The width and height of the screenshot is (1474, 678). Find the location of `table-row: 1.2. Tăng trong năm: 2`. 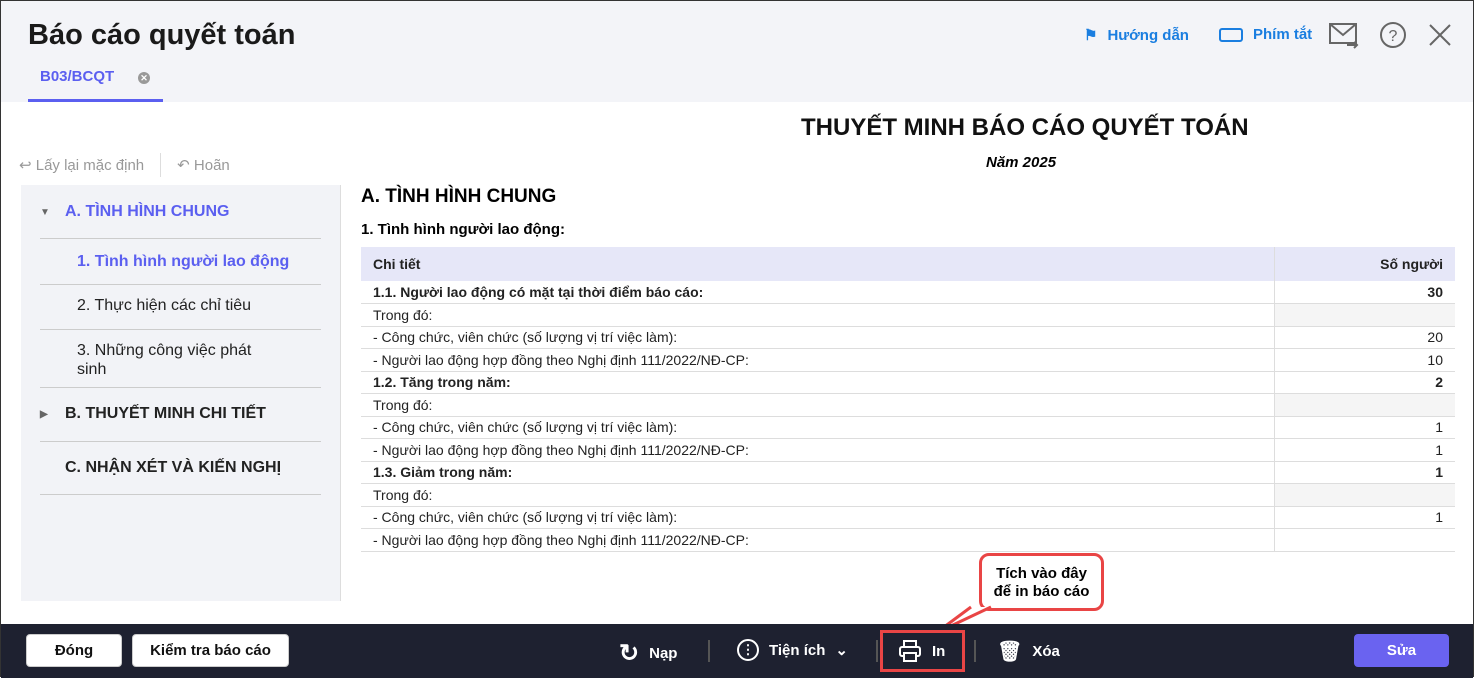

table-row: 1.2. Tăng trong năm: 2 is located at coordinates (908, 382).